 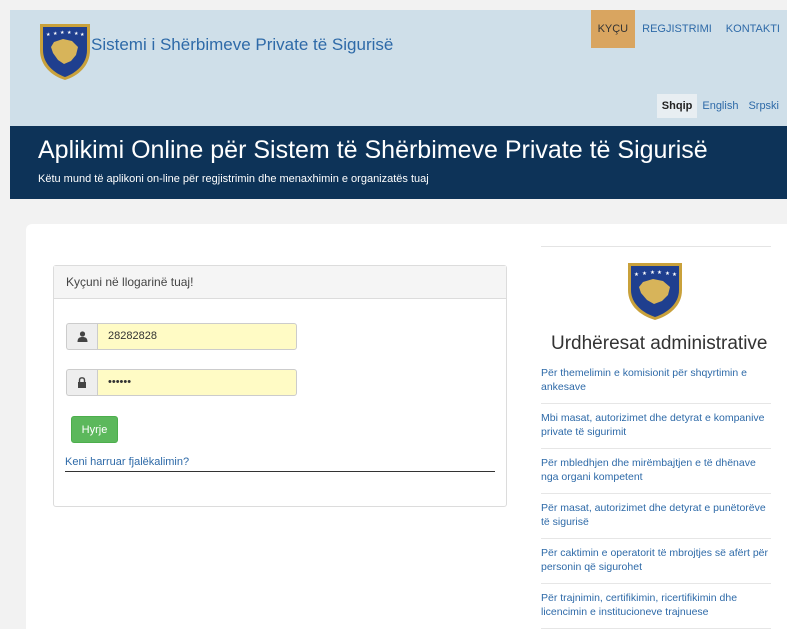 What do you see at coordinates (677, 29) in the screenshot?
I see `nav-registration: REGJISTRIMI` at bounding box center [677, 29].